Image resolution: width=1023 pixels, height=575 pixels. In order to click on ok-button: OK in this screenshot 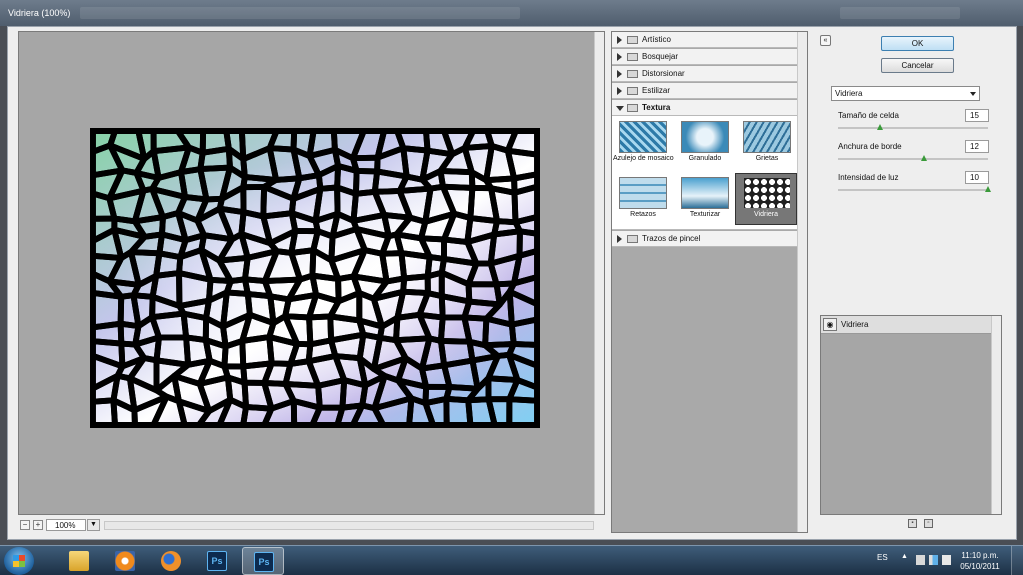, I will do `click(917, 43)`.